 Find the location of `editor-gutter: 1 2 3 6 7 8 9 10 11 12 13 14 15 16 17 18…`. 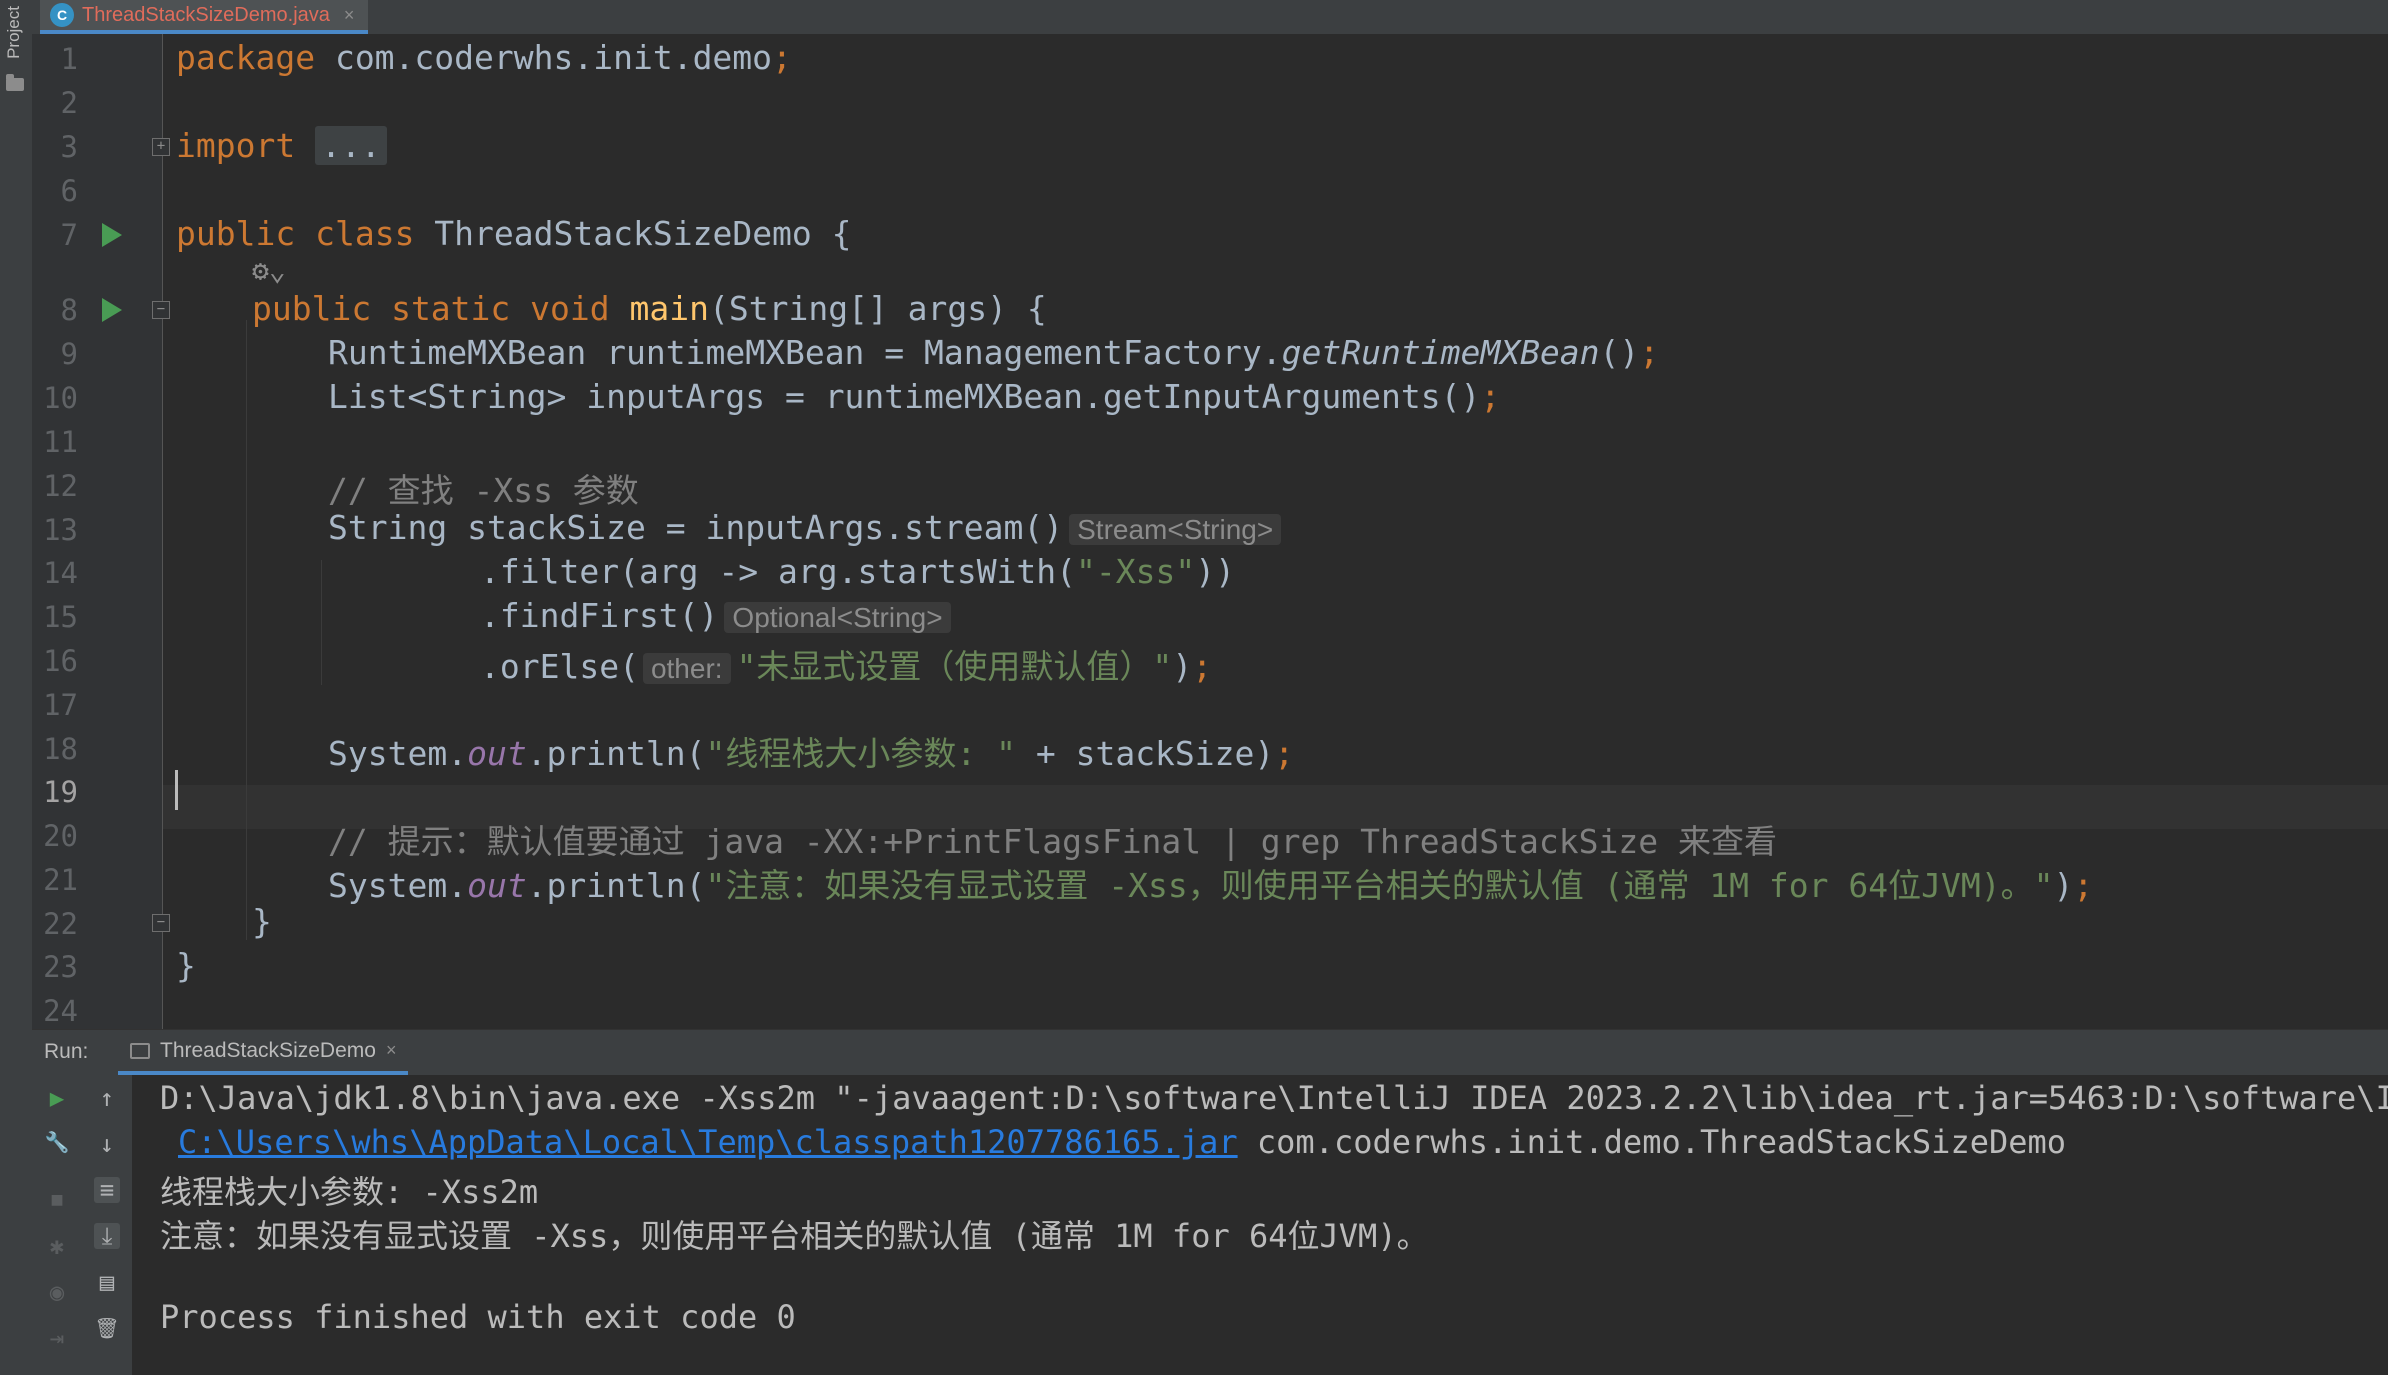

editor-gutter: 1 2 3 6 7 8 9 10 11 12 13 14 15 16 17 18… is located at coordinates (97, 531).